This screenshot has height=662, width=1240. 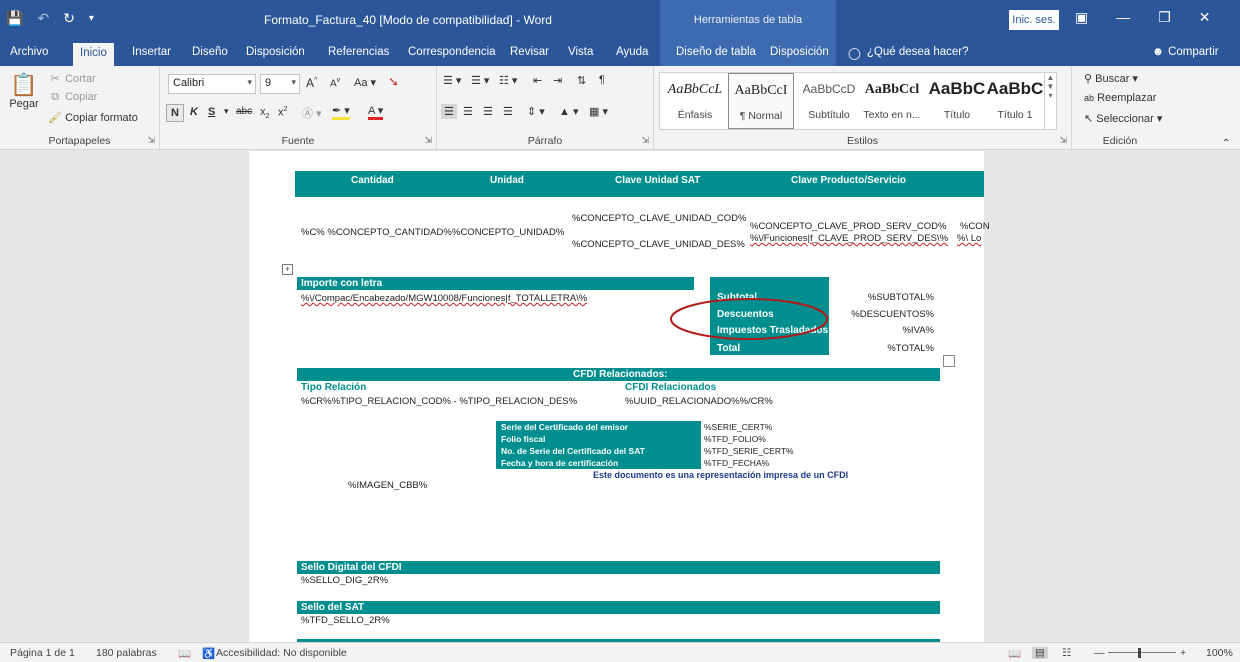 What do you see at coordinates (1089, 119) in the screenshot?
I see `cursor-icon: ↖` at bounding box center [1089, 119].